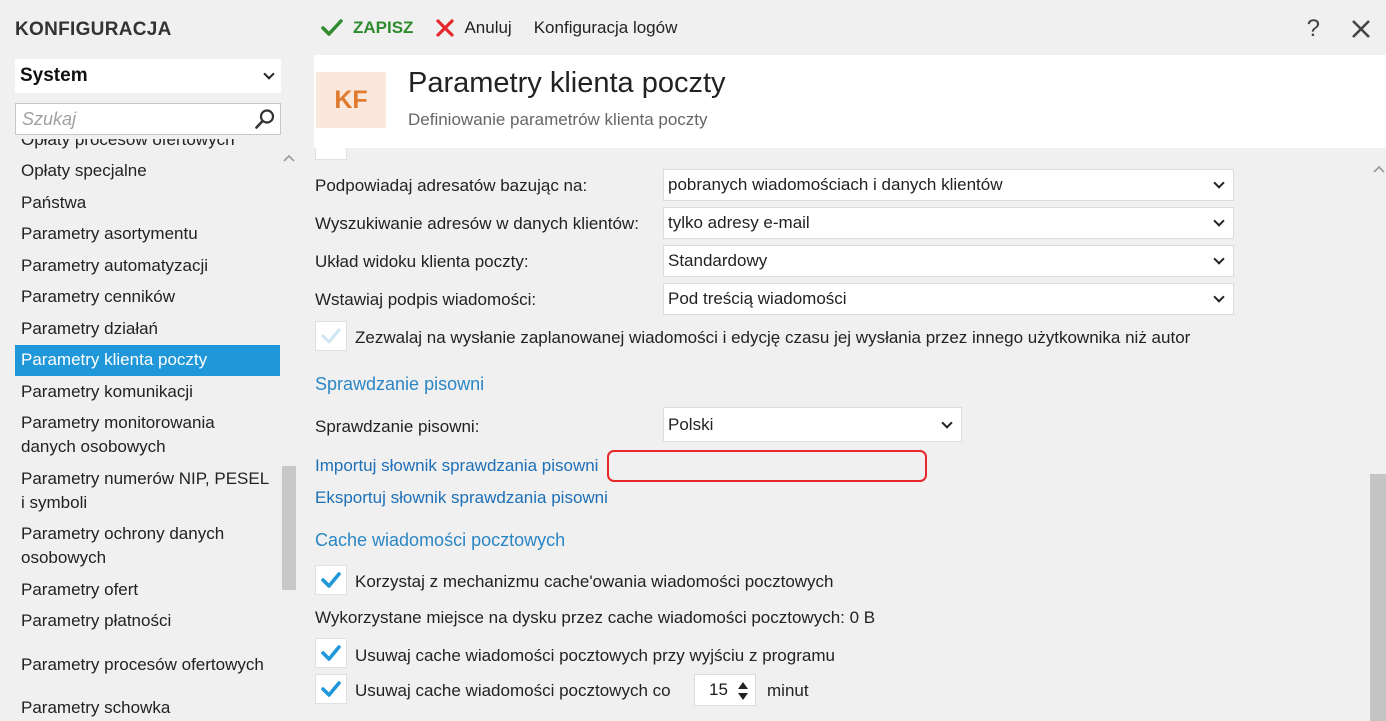  What do you see at coordinates (948, 299) in the screenshot?
I see `signature-dropdown: Pod treścią wiadomości` at bounding box center [948, 299].